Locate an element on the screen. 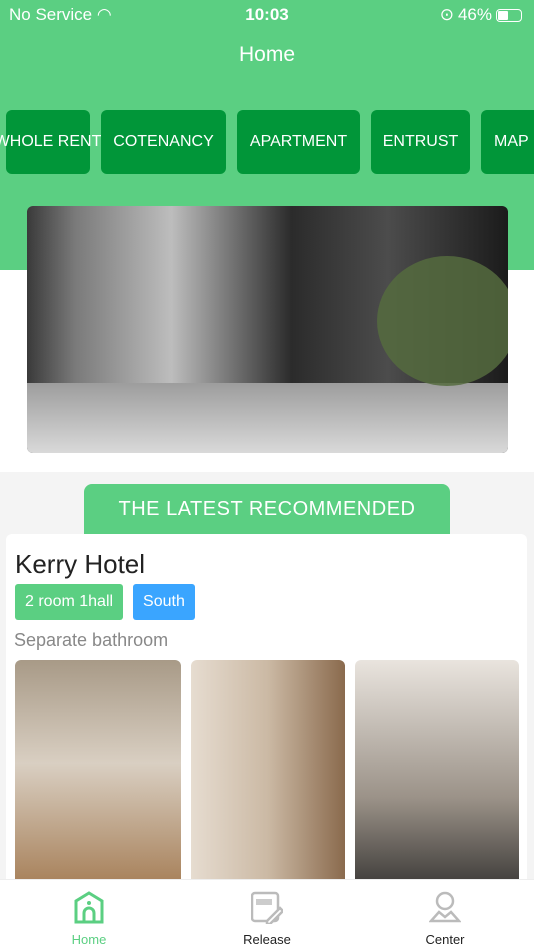 This screenshot has height=950, width=534. category-entrust: ENTRUST is located at coordinates (420, 142).